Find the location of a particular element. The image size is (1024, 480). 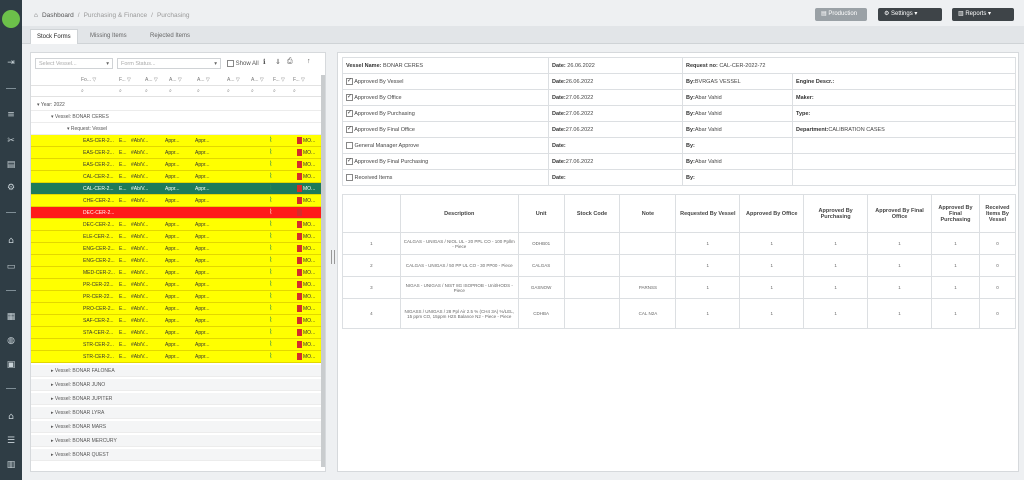

items-column-header: Approved By Final Office is located at coordinates (899, 213).